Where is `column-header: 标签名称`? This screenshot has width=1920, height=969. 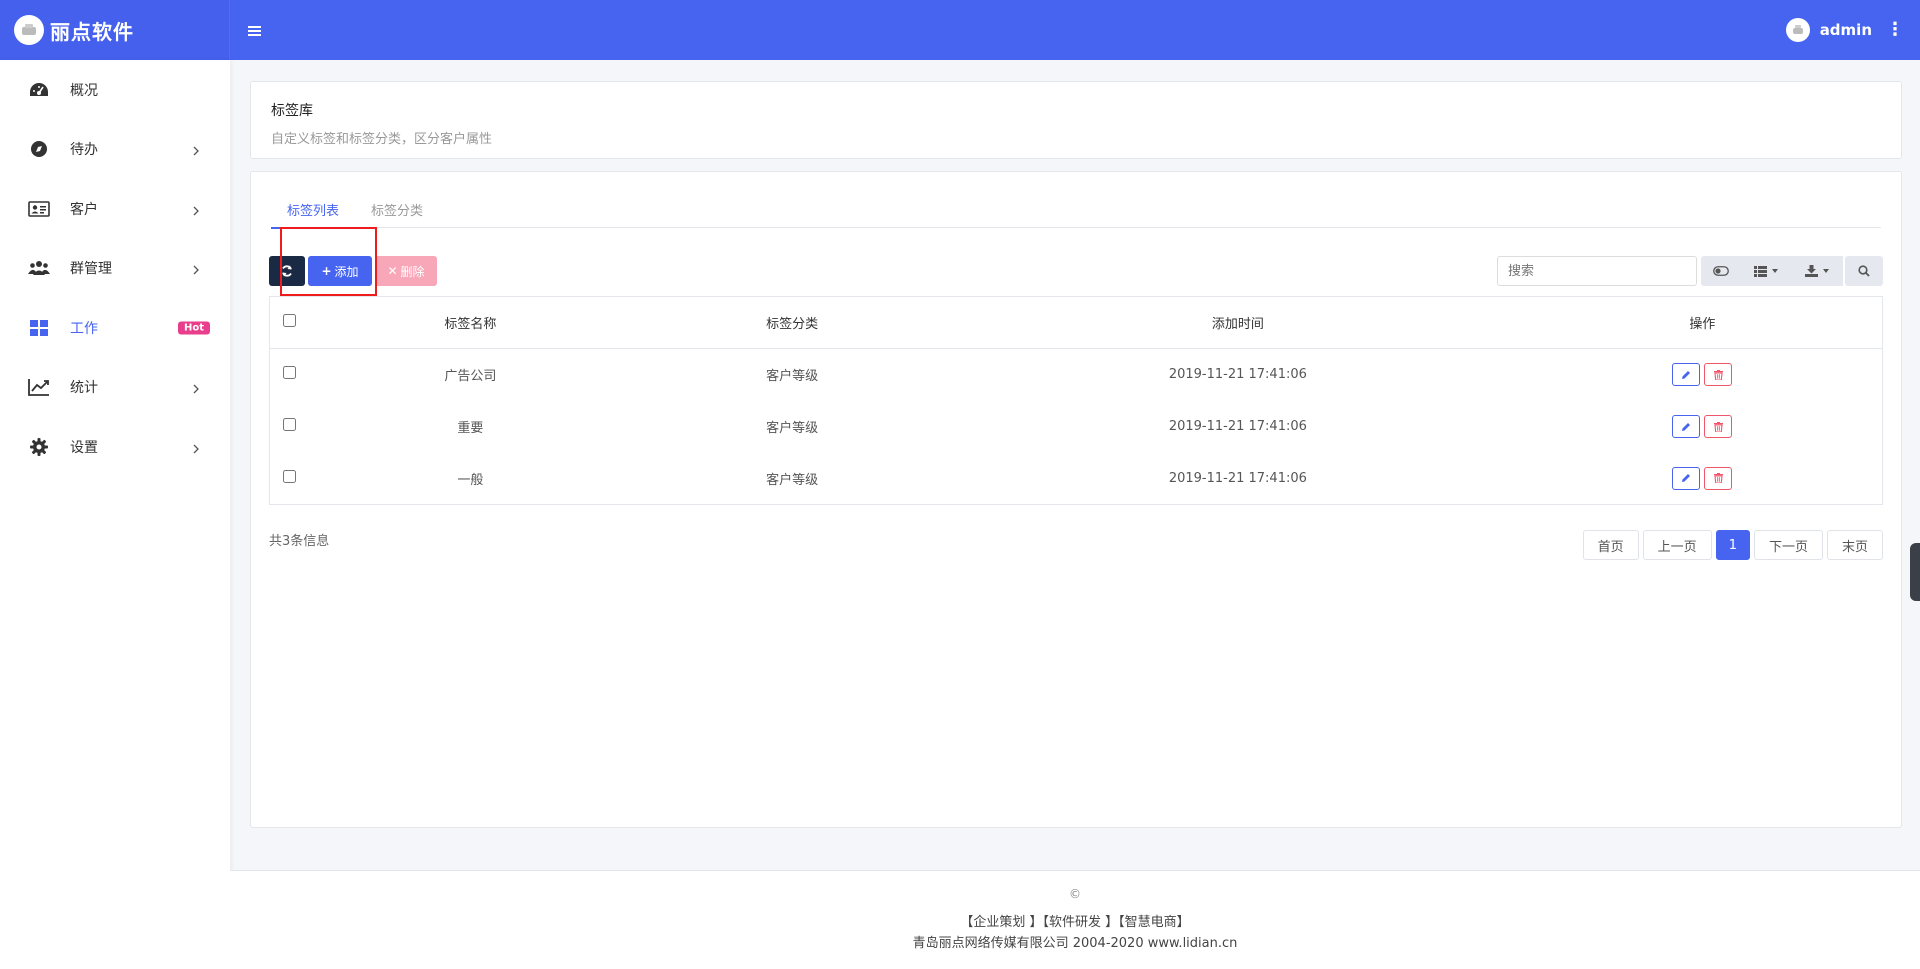 column-header: 标签名称 is located at coordinates (470, 322).